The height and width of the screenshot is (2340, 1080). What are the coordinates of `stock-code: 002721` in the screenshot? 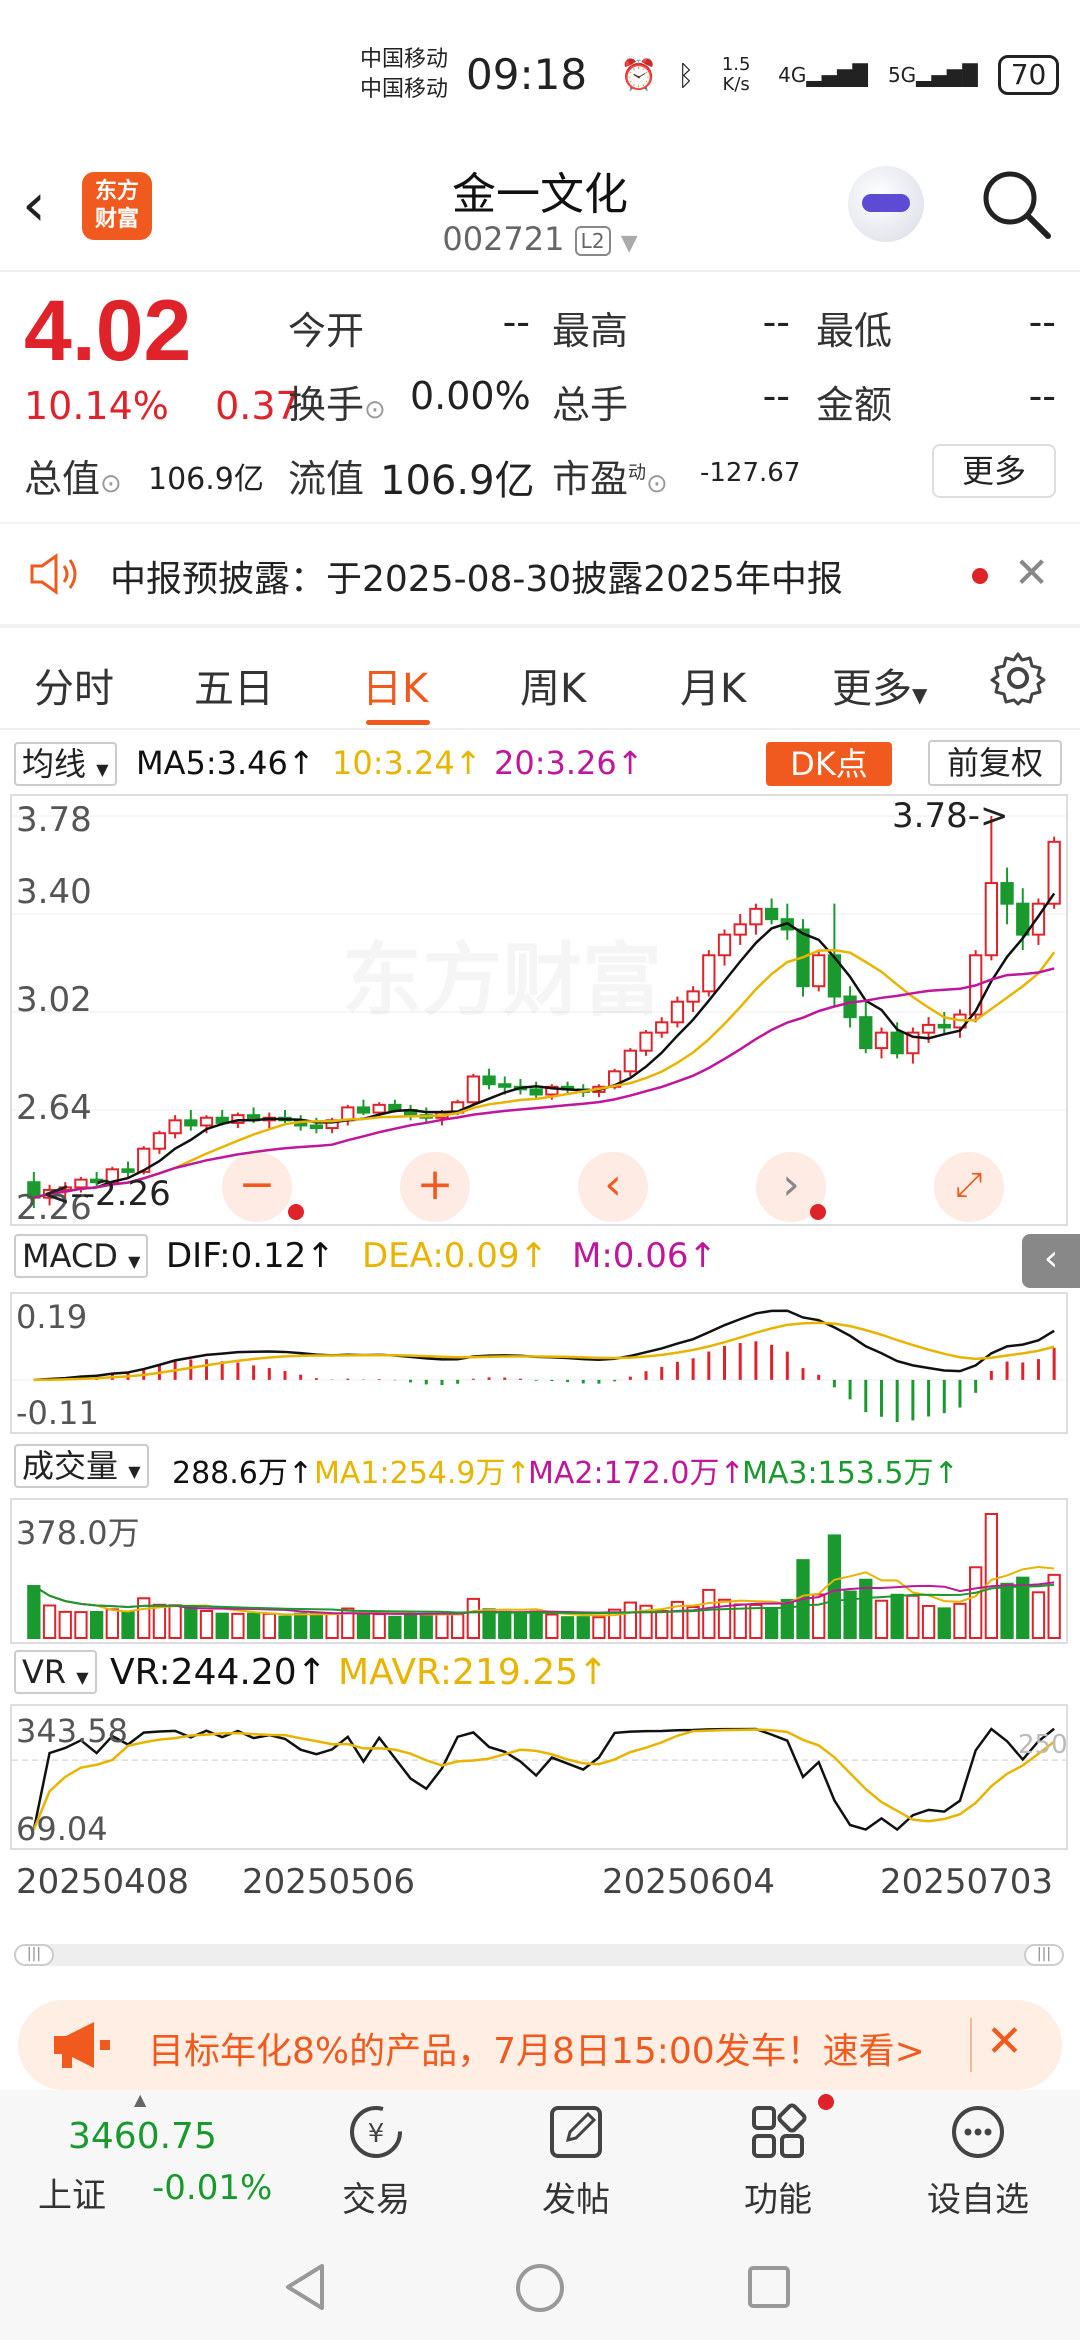 It's located at (503, 239).